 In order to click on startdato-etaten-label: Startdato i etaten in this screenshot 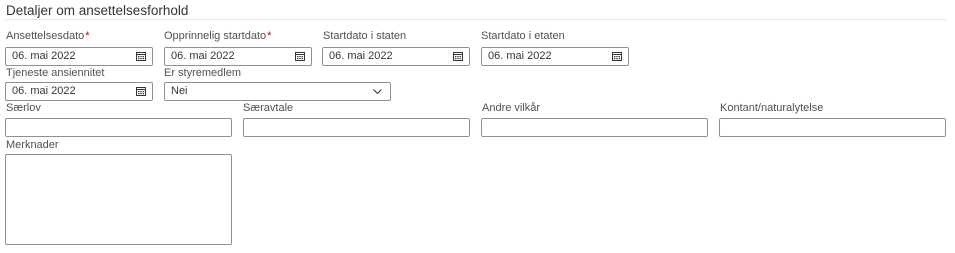, I will do `click(523, 36)`.